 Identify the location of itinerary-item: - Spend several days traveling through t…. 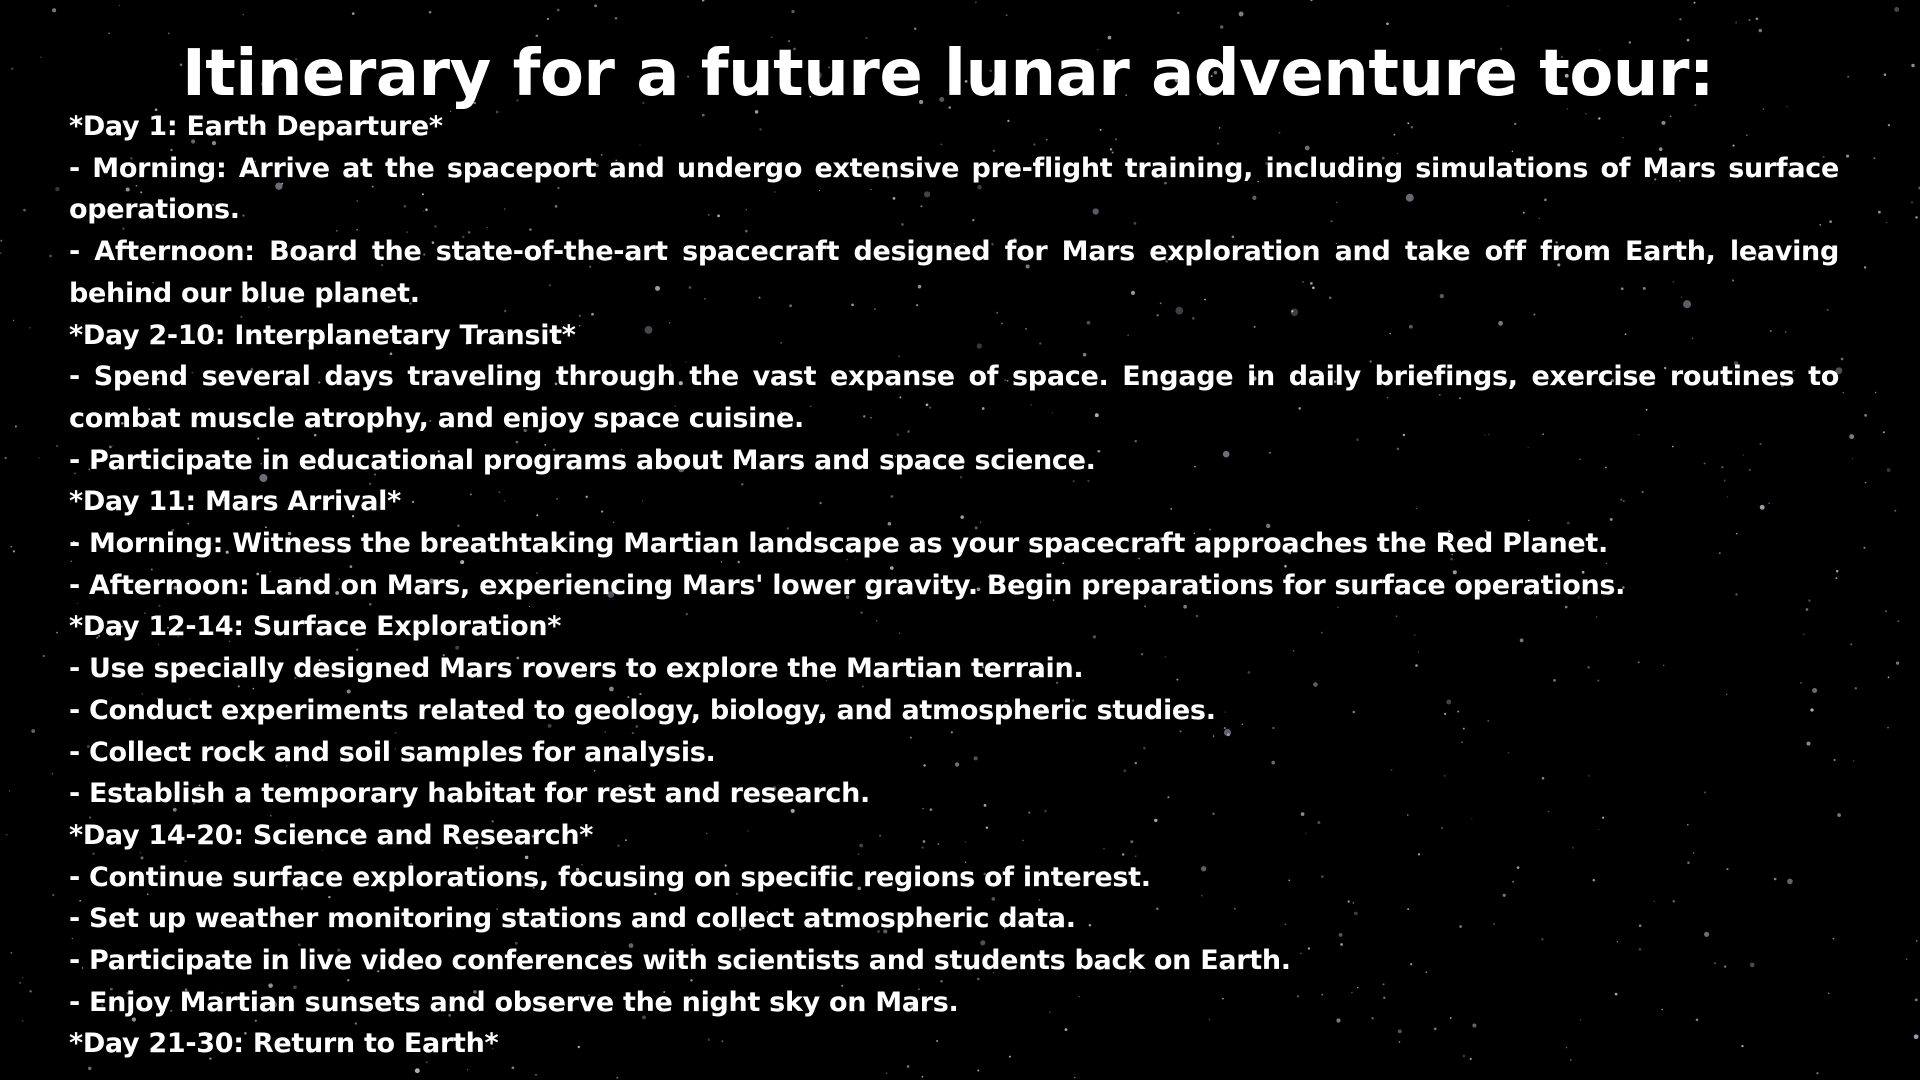
(954, 397).